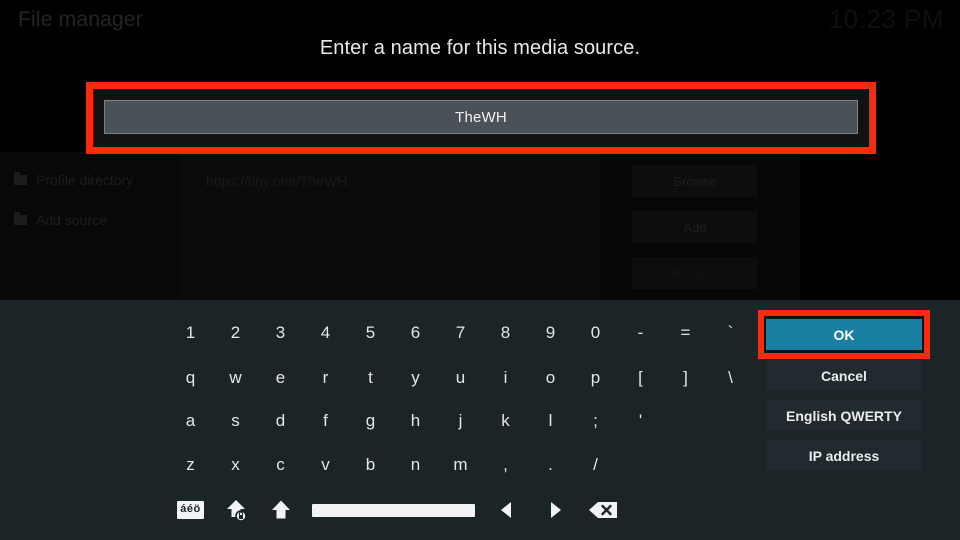  What do you see at coordinates (190, 465) in the screenshot?
I see `key-z: z` at bounding box center [190, 465].